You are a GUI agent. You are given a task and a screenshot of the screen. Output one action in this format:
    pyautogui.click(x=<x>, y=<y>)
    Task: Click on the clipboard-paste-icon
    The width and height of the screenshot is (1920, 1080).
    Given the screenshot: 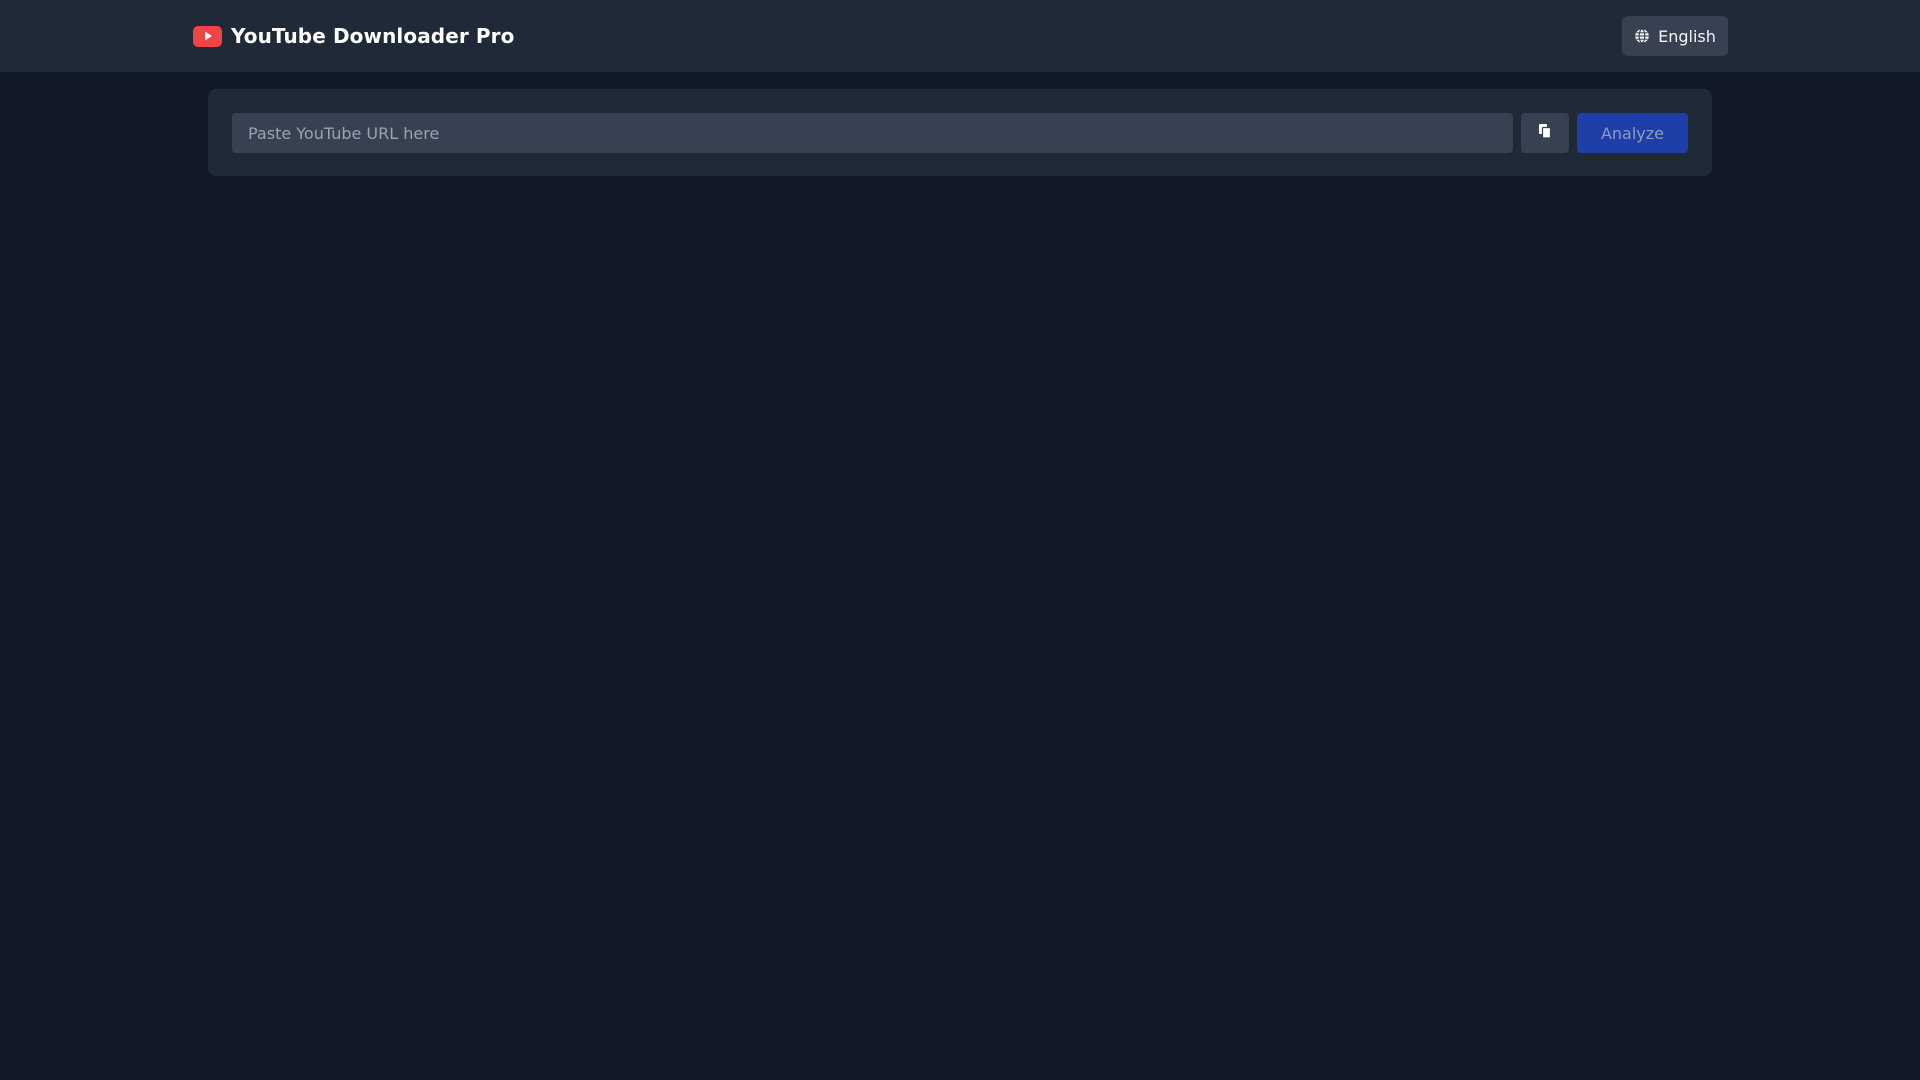 What is the action you would take?
    pyautogui.click(x=1545, y=133)
    